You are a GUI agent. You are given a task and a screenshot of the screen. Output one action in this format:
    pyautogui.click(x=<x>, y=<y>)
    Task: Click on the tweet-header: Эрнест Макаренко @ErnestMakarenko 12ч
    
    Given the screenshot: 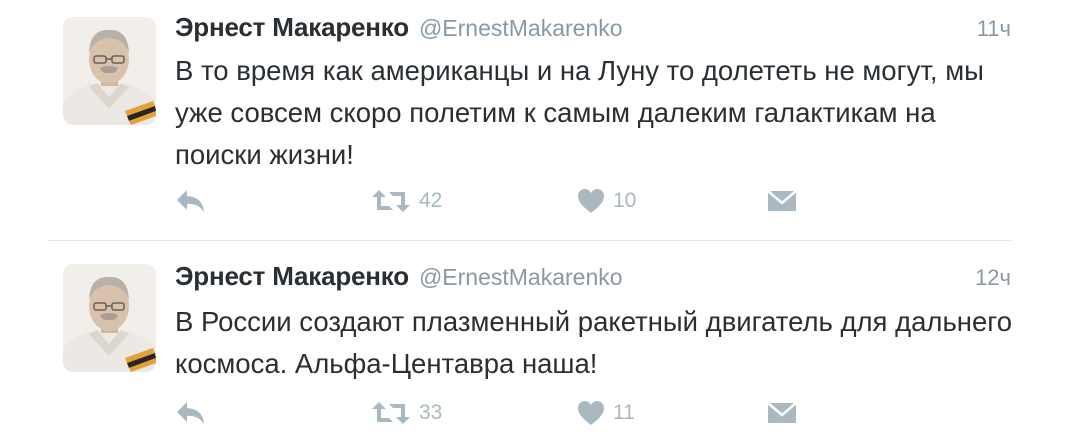 What is the action you would take?
    pyautogui.click(x=593, y=279)
    